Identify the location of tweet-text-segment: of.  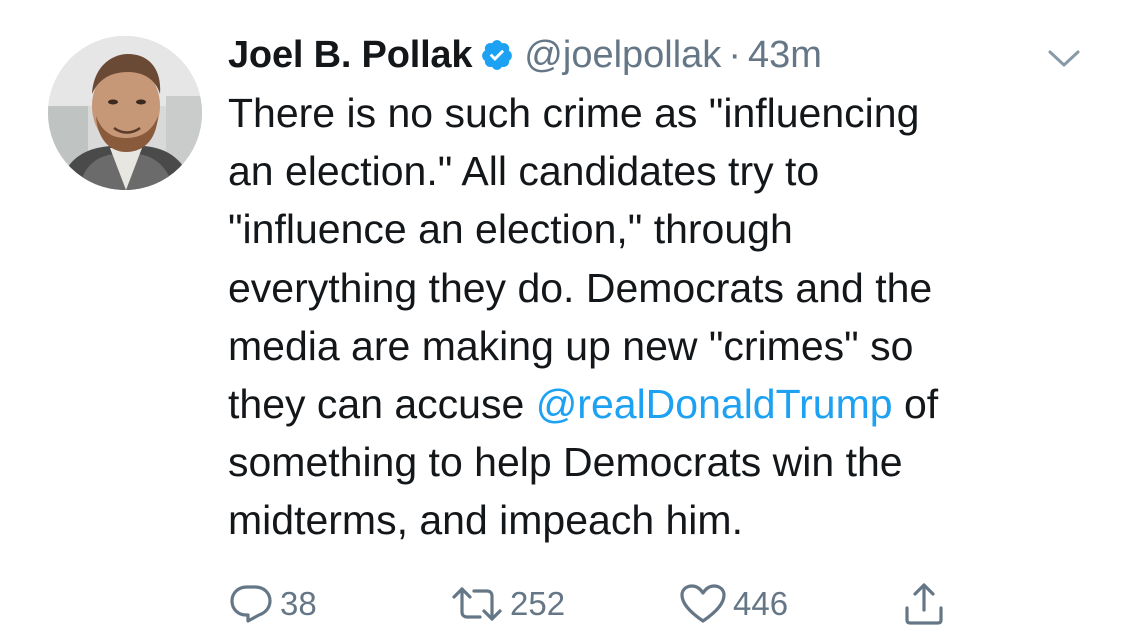
(915, 404).